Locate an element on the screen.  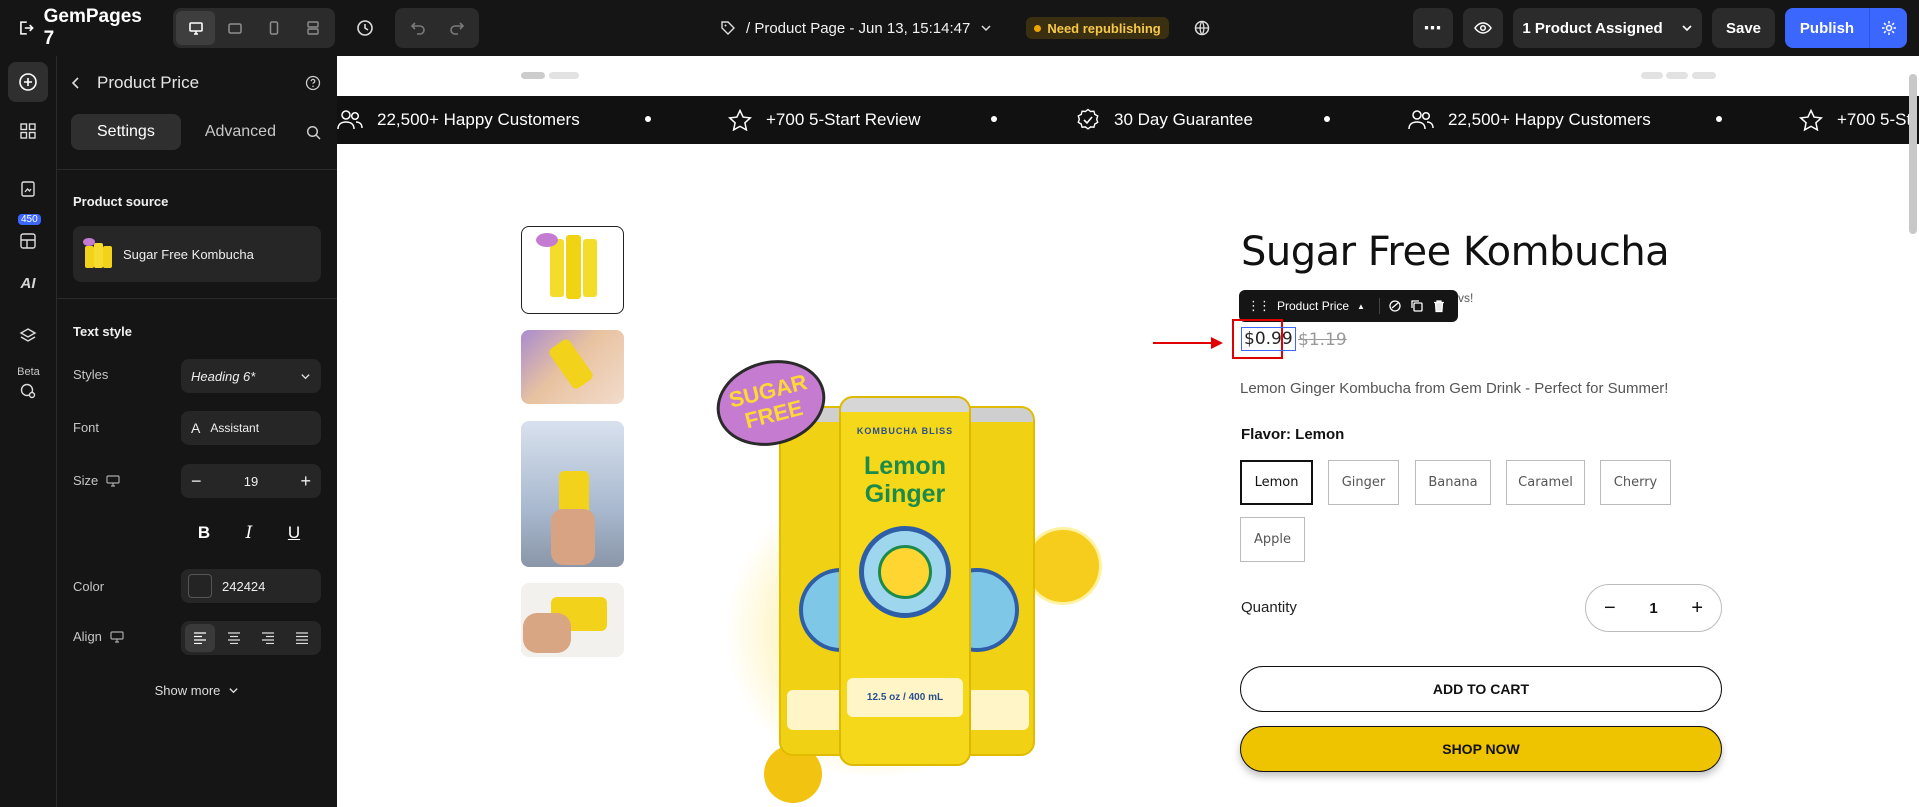
align-center-button is located at coordinates (234, 638).